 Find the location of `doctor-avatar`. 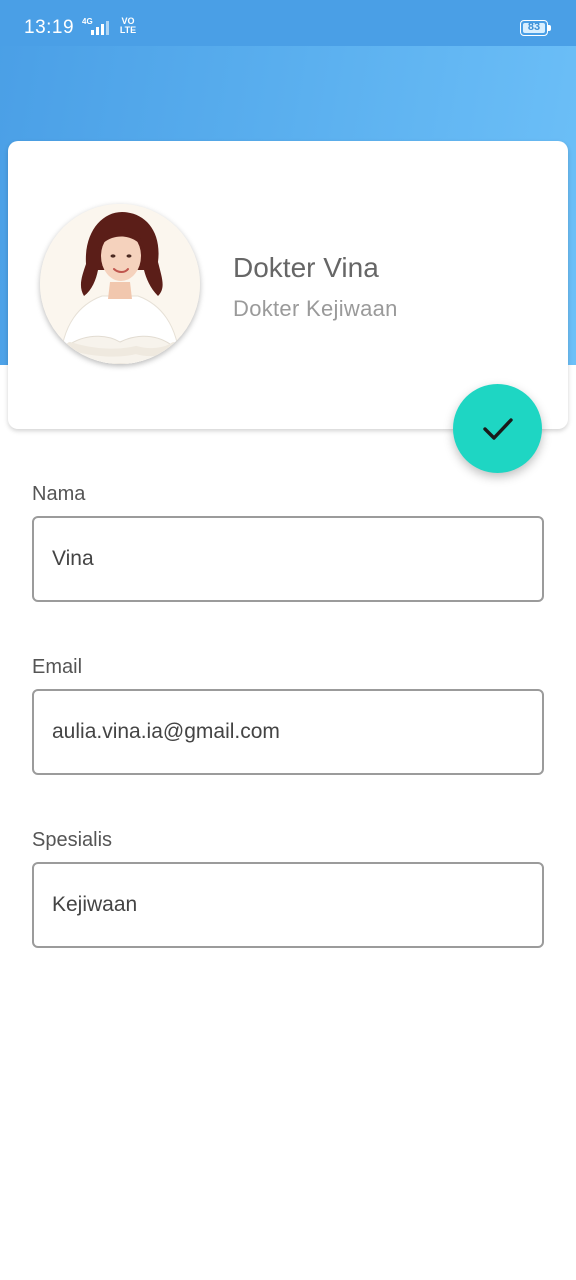

doctor-avatar is located at coordinates (120, 284).